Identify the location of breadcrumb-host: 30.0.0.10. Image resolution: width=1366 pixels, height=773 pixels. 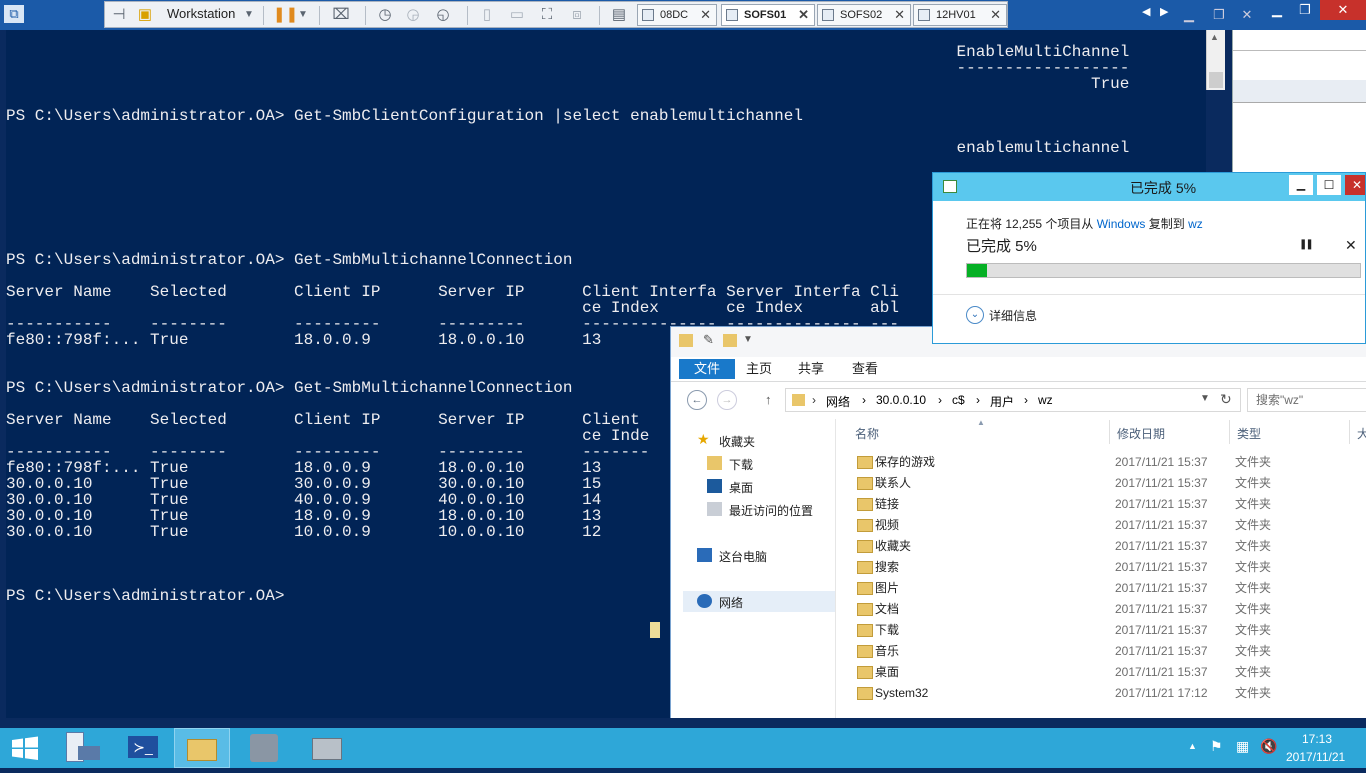
(901, 400).